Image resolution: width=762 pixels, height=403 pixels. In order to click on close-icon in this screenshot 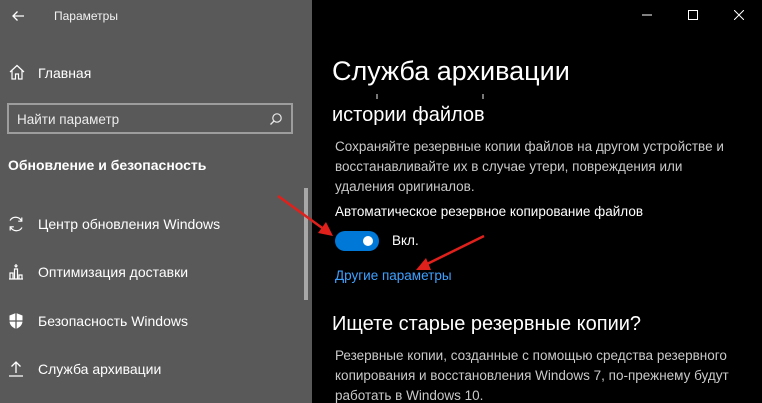, I will do `click(739, 15)`.